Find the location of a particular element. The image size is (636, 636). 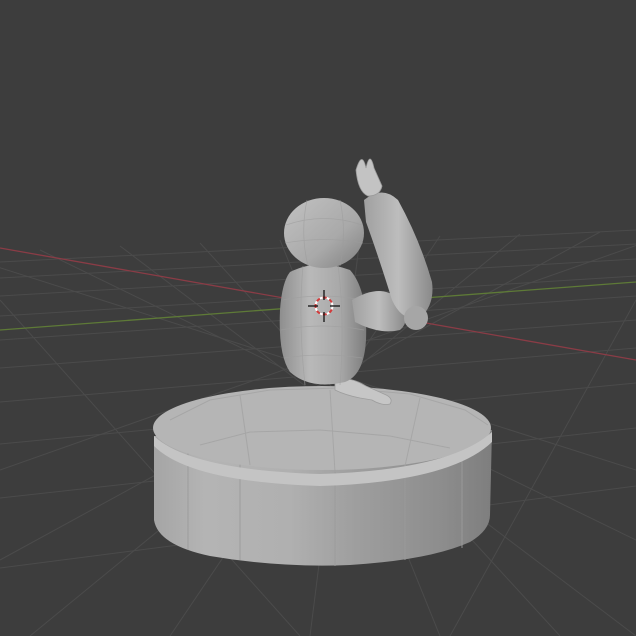

character-head is located at coordinates (324, 233).